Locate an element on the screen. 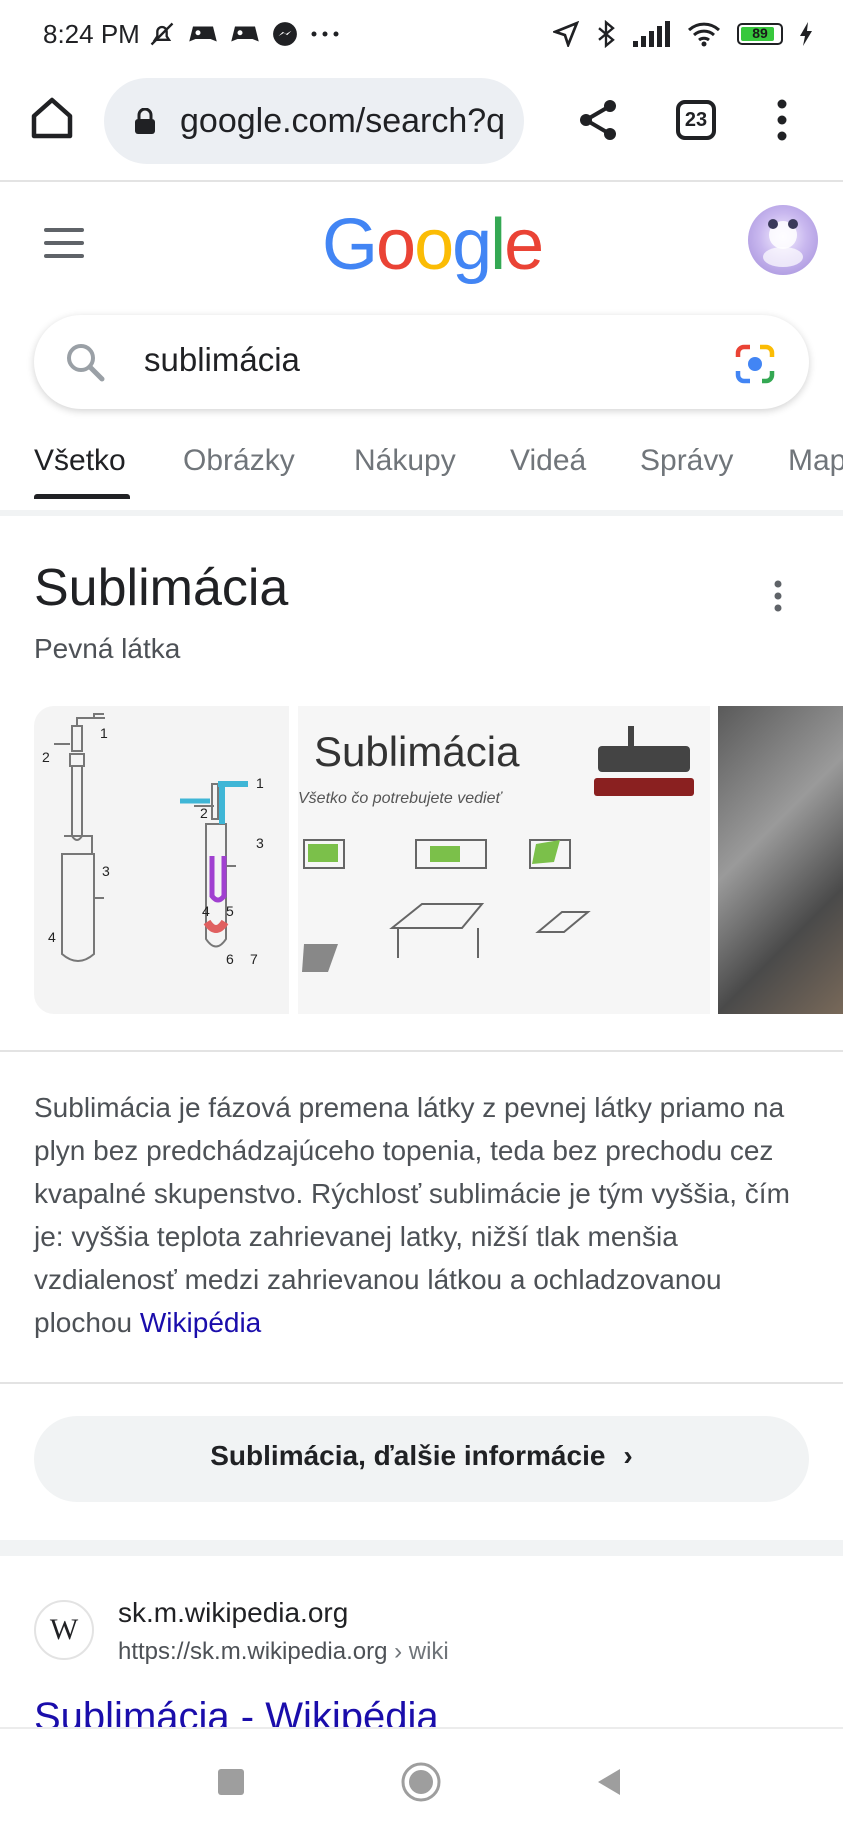 The width and height of the screenshot is (843, 1829). search-icon is located at coordinates (85, 362).